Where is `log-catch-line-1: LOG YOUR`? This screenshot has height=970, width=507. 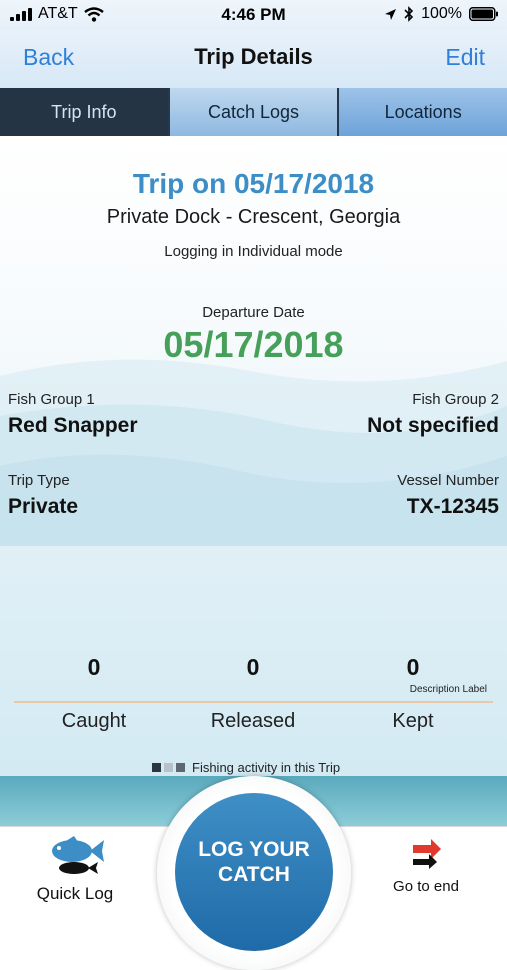
log-catch-line-1: LOG YOUR is located at coordinates (254, 849).